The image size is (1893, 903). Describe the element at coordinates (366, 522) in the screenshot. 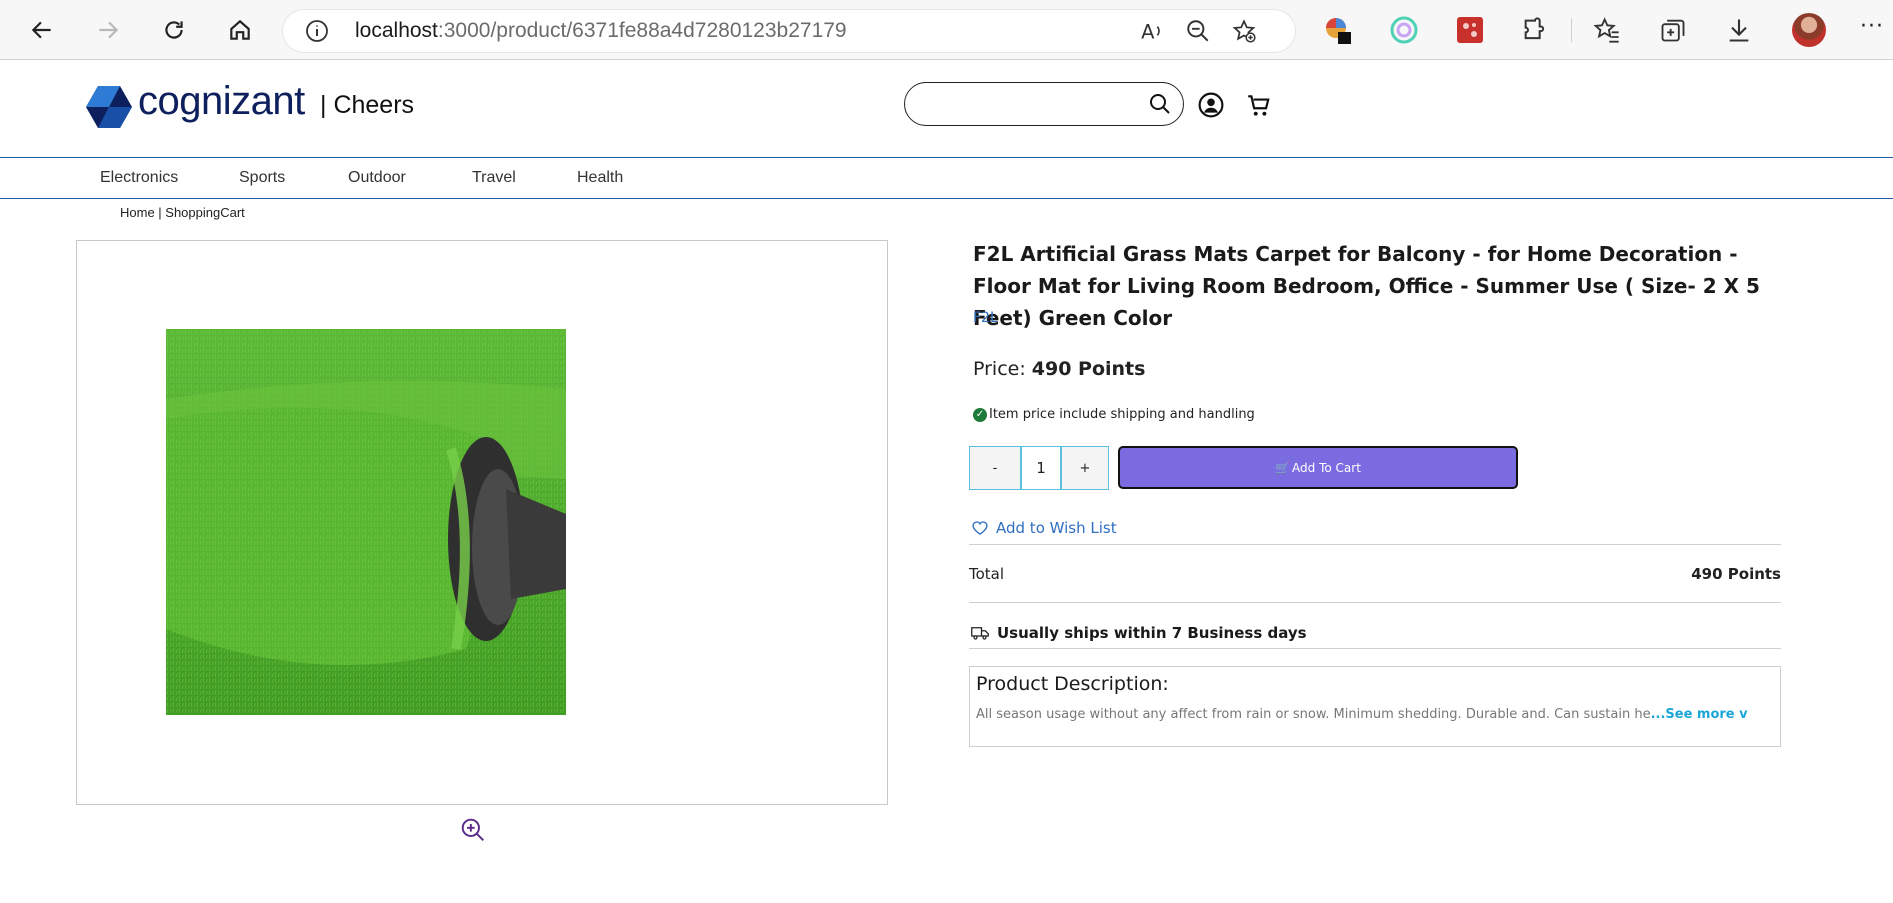

I see `product-image` at that location.